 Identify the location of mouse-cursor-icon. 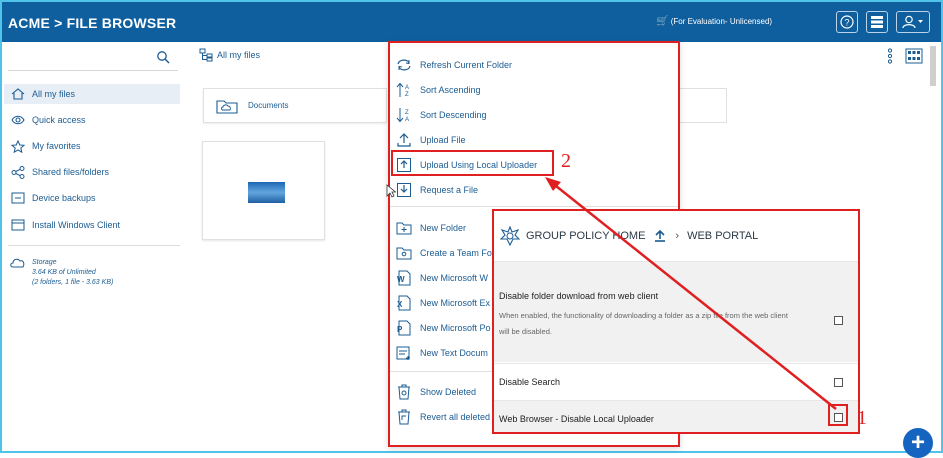
(391, 191).